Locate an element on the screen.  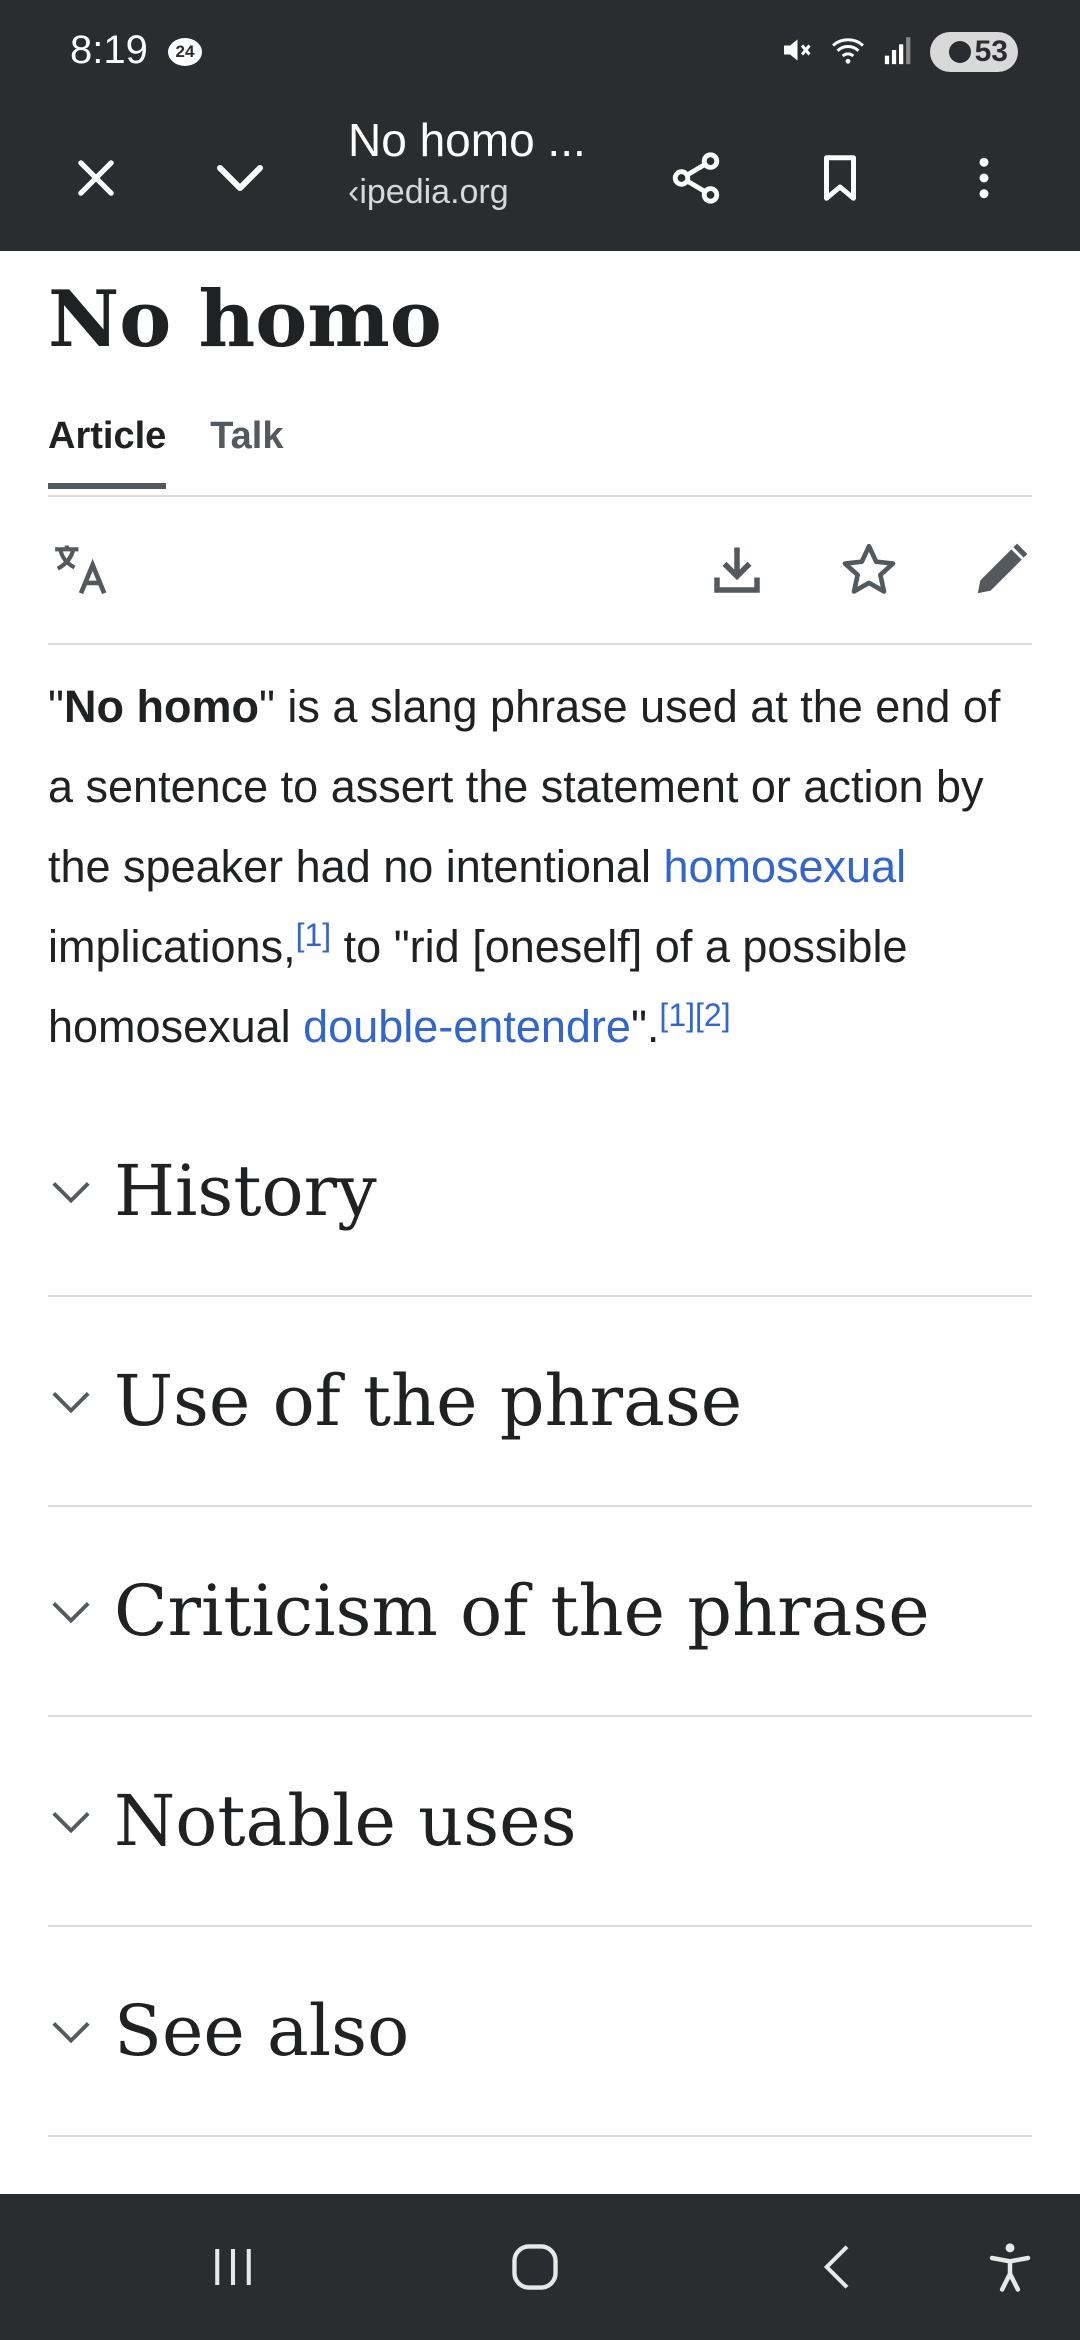
edit-pencil-icon is located at coordinates (1002, 568).